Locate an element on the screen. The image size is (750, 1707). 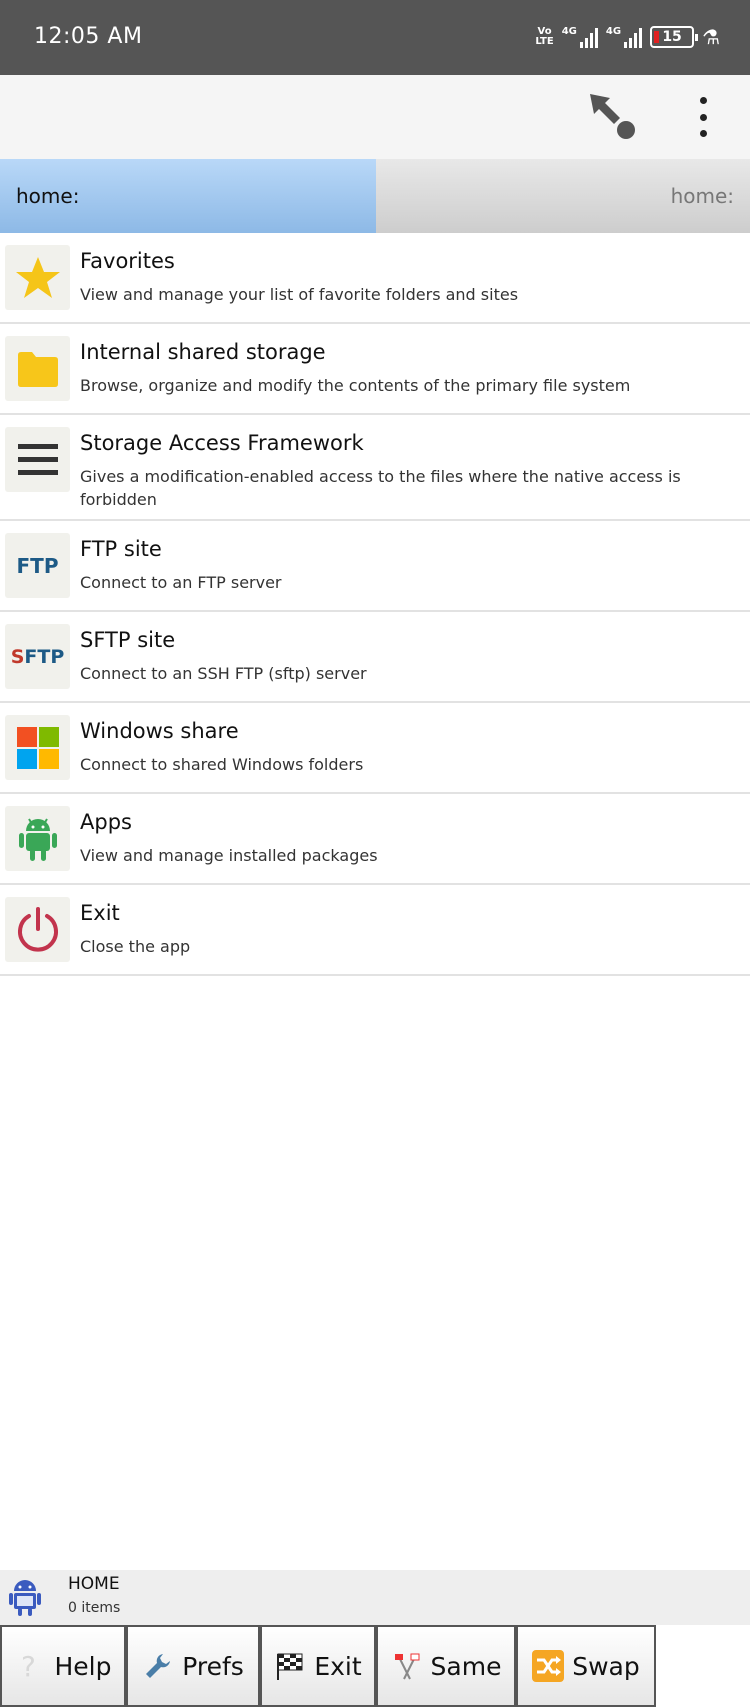
right-panel-tab: home: is located at coordinates (563, 196).